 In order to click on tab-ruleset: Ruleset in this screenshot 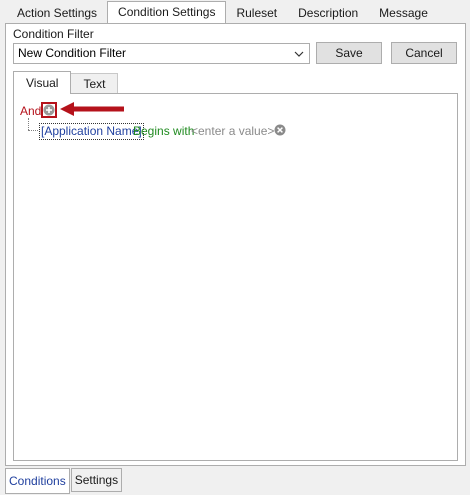, I will do `click(256, 13)`.